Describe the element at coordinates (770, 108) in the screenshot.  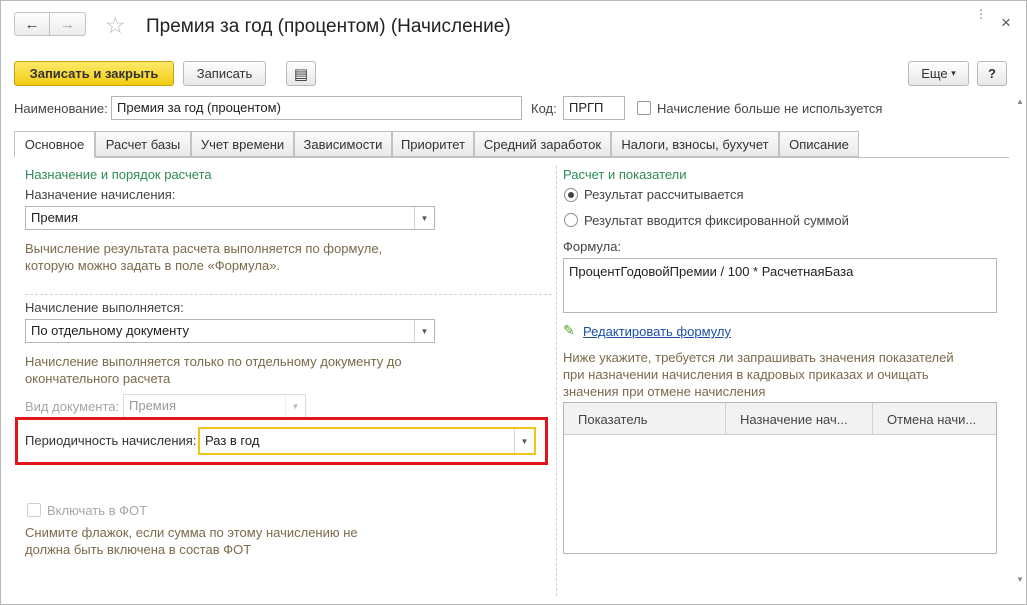
I see `unused-label: Начисление больше не используется` at that location.